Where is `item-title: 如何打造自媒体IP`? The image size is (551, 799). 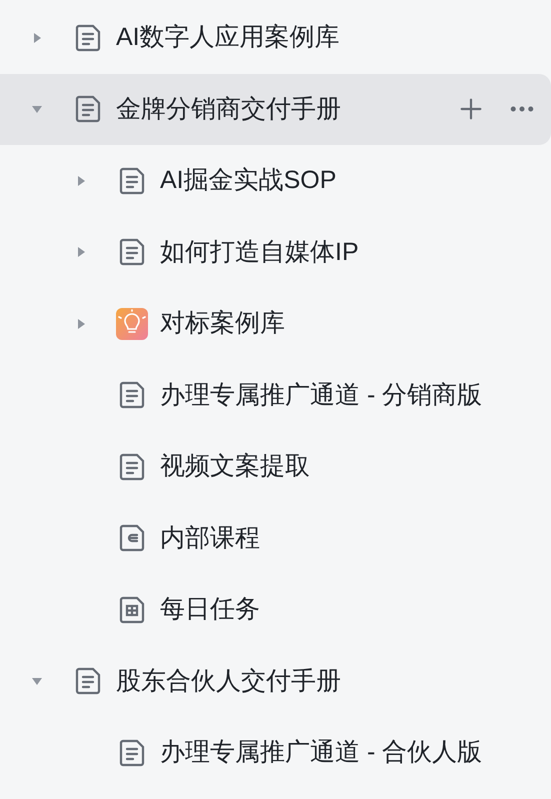
item-title: 如何打造自媒体IP is located at coordinates (259, 252).